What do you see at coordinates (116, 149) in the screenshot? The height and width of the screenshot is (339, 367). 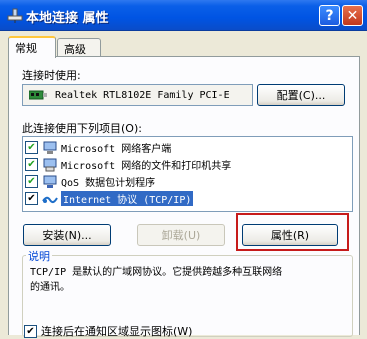 I see `list-item-label: Microsoft 网络客户端` at bounding box center [116, 149].